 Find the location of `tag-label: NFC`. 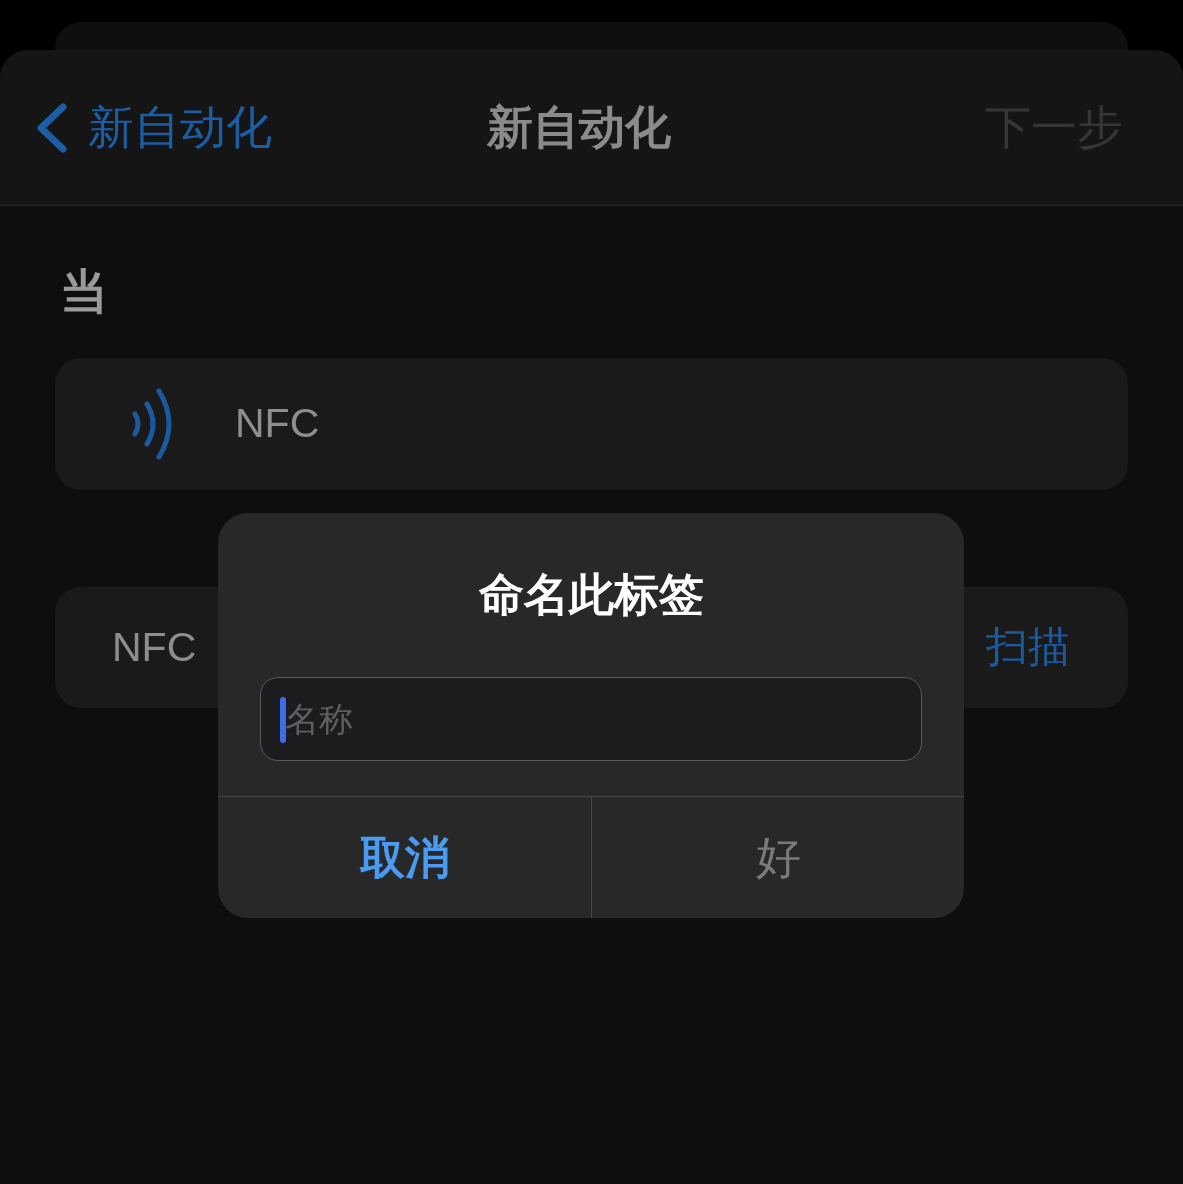

tag-label: NFC is located at coordinates (154, 647).